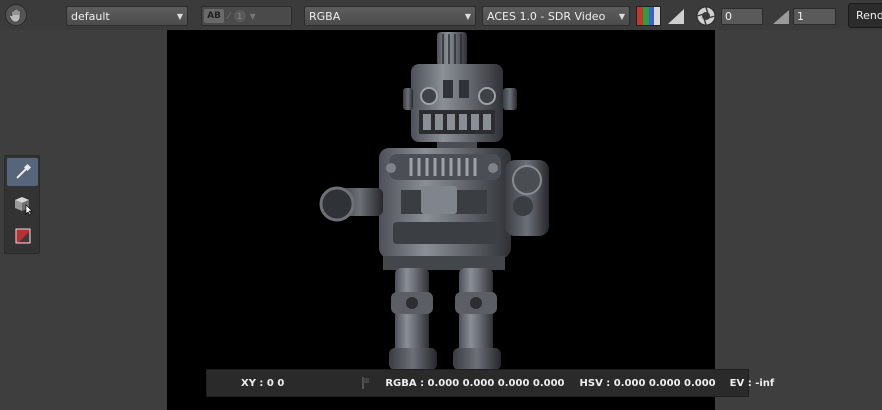  What do you see at coordinates (325, 16) in the screenshot?
I see `channels-select-value: RGBA` at bounding box center [325, 16].